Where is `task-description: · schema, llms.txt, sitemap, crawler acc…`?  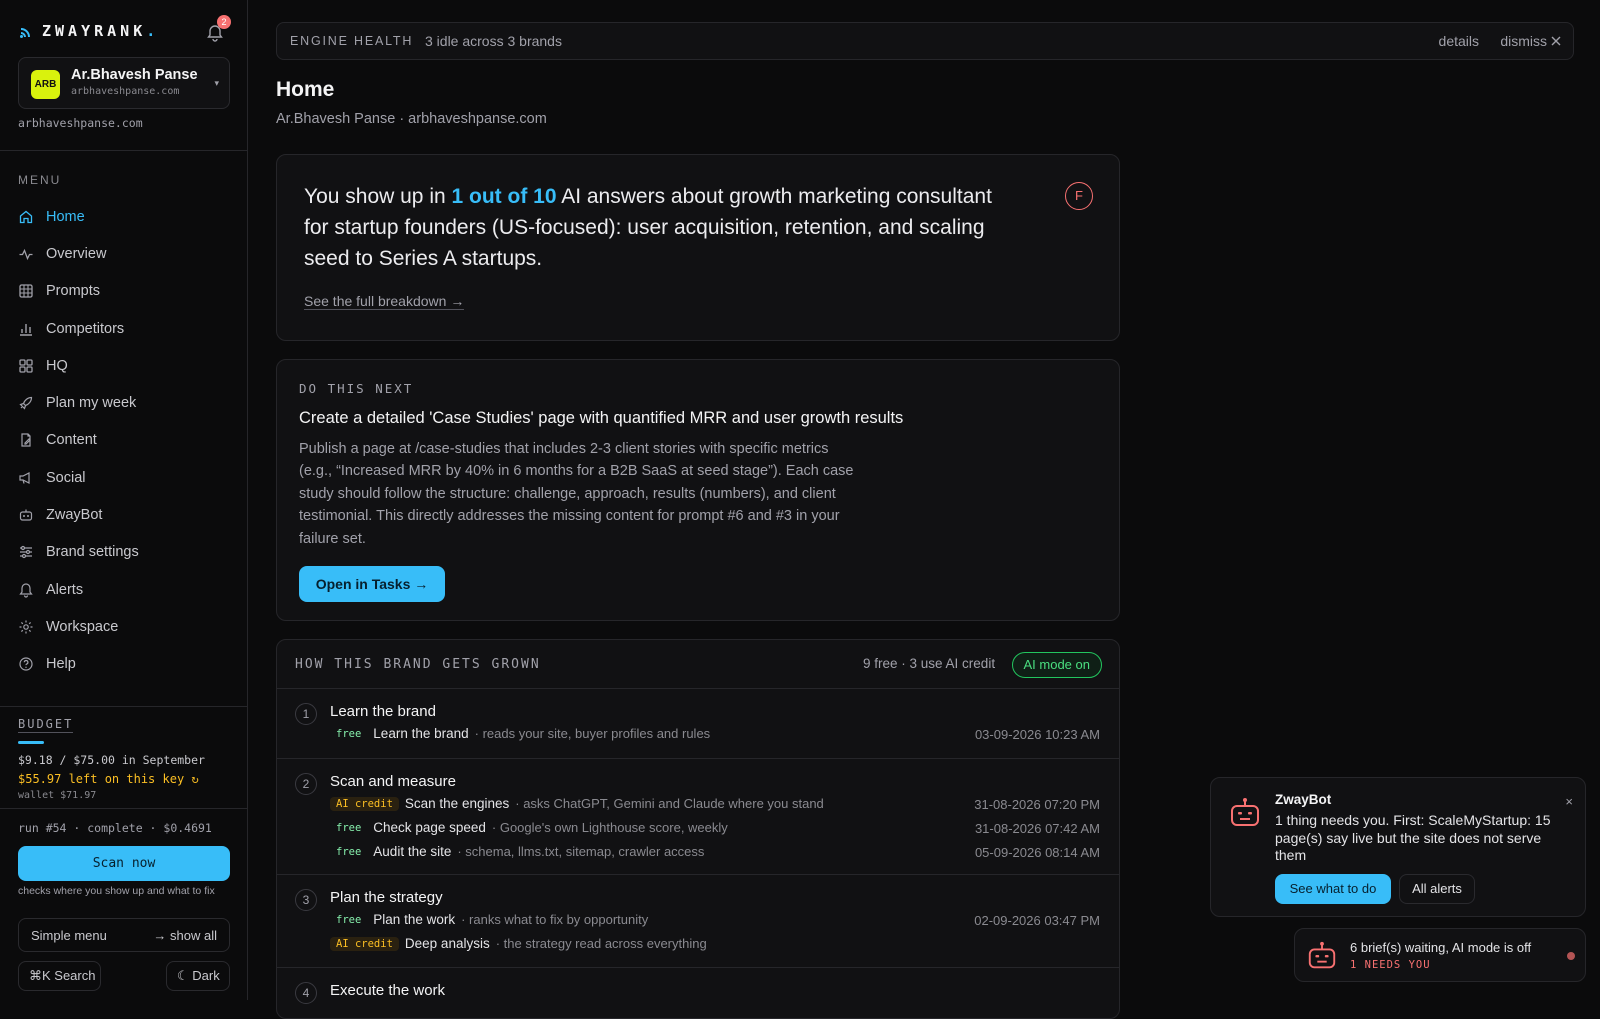
task-description: · schema, llms.txt, sitemap, crawler acc… is located at coordinates (581, 851).